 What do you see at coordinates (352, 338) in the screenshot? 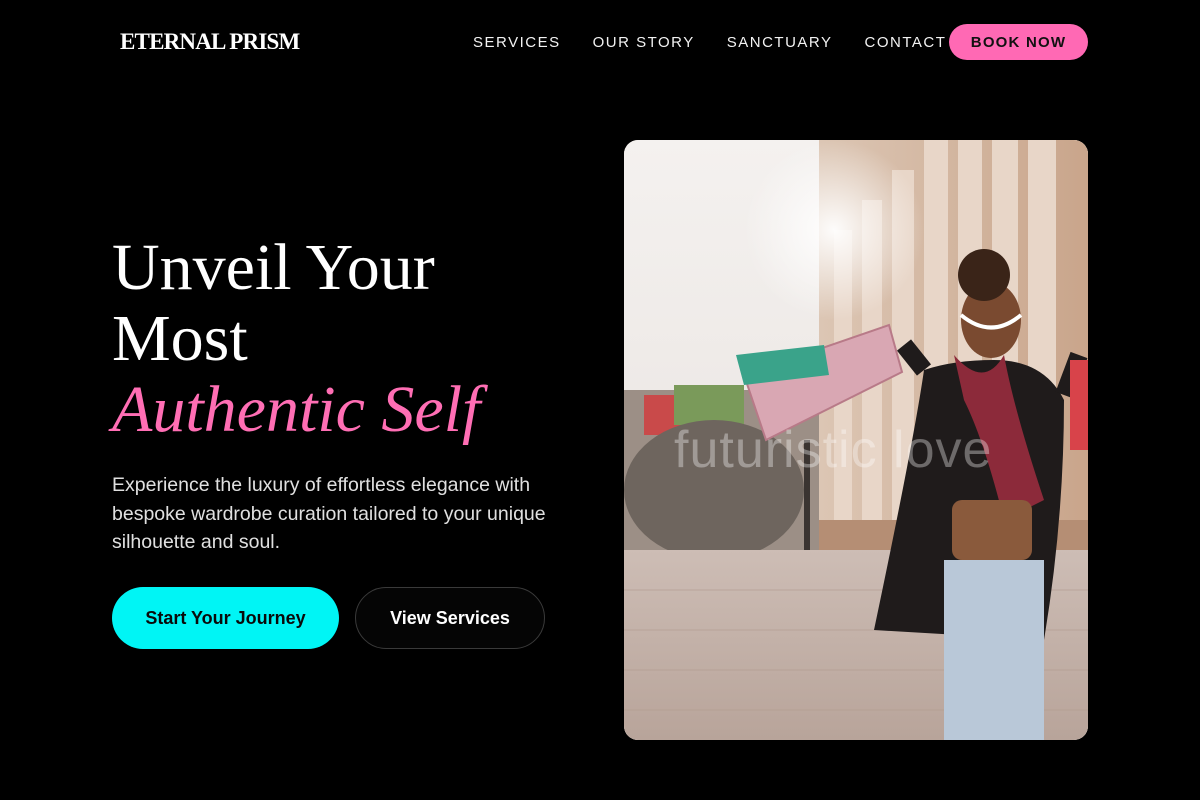
I see `hero-title: Unveil Your Most Authentic Self` at bounding box center [352, 338].